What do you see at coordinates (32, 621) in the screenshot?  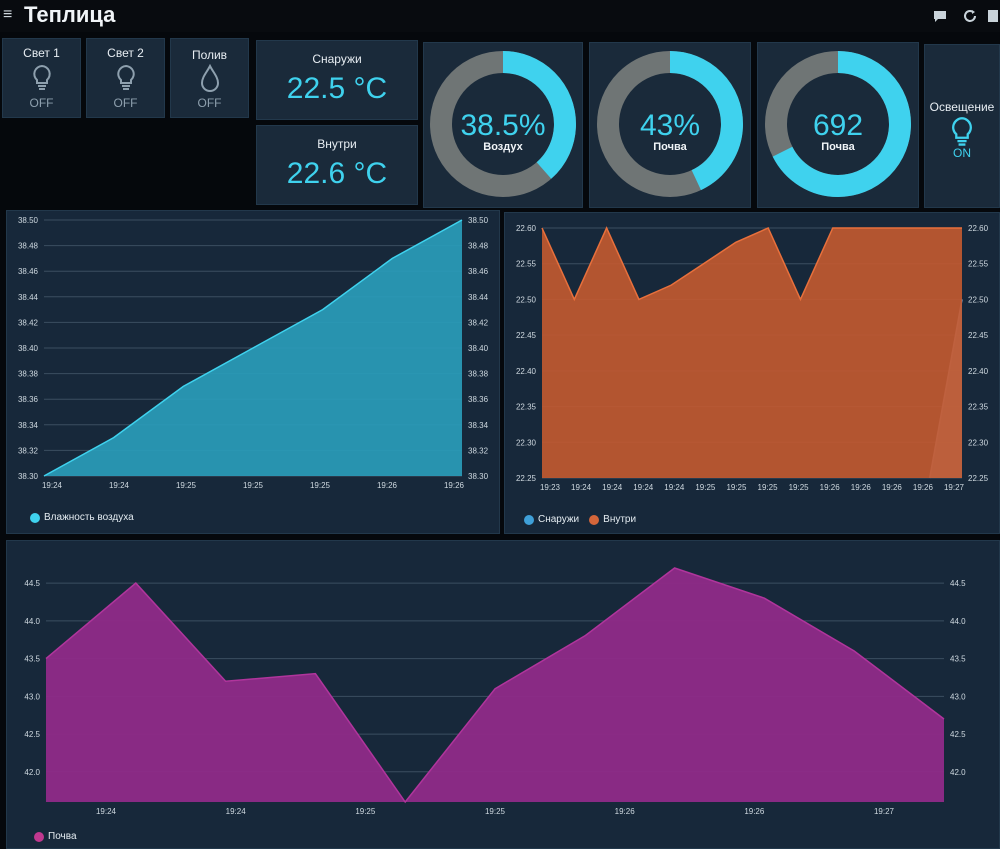 I see `y-tick-label-left: 44.0` at bounding box center [32, 621].